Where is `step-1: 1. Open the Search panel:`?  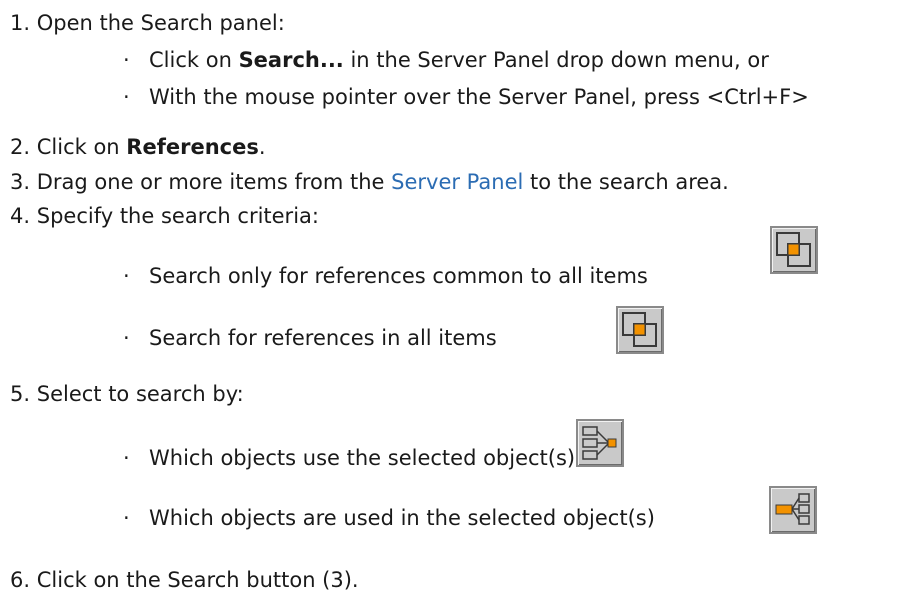 step-1: 1. Open the Search panel: is located at coordinates (147, 23).